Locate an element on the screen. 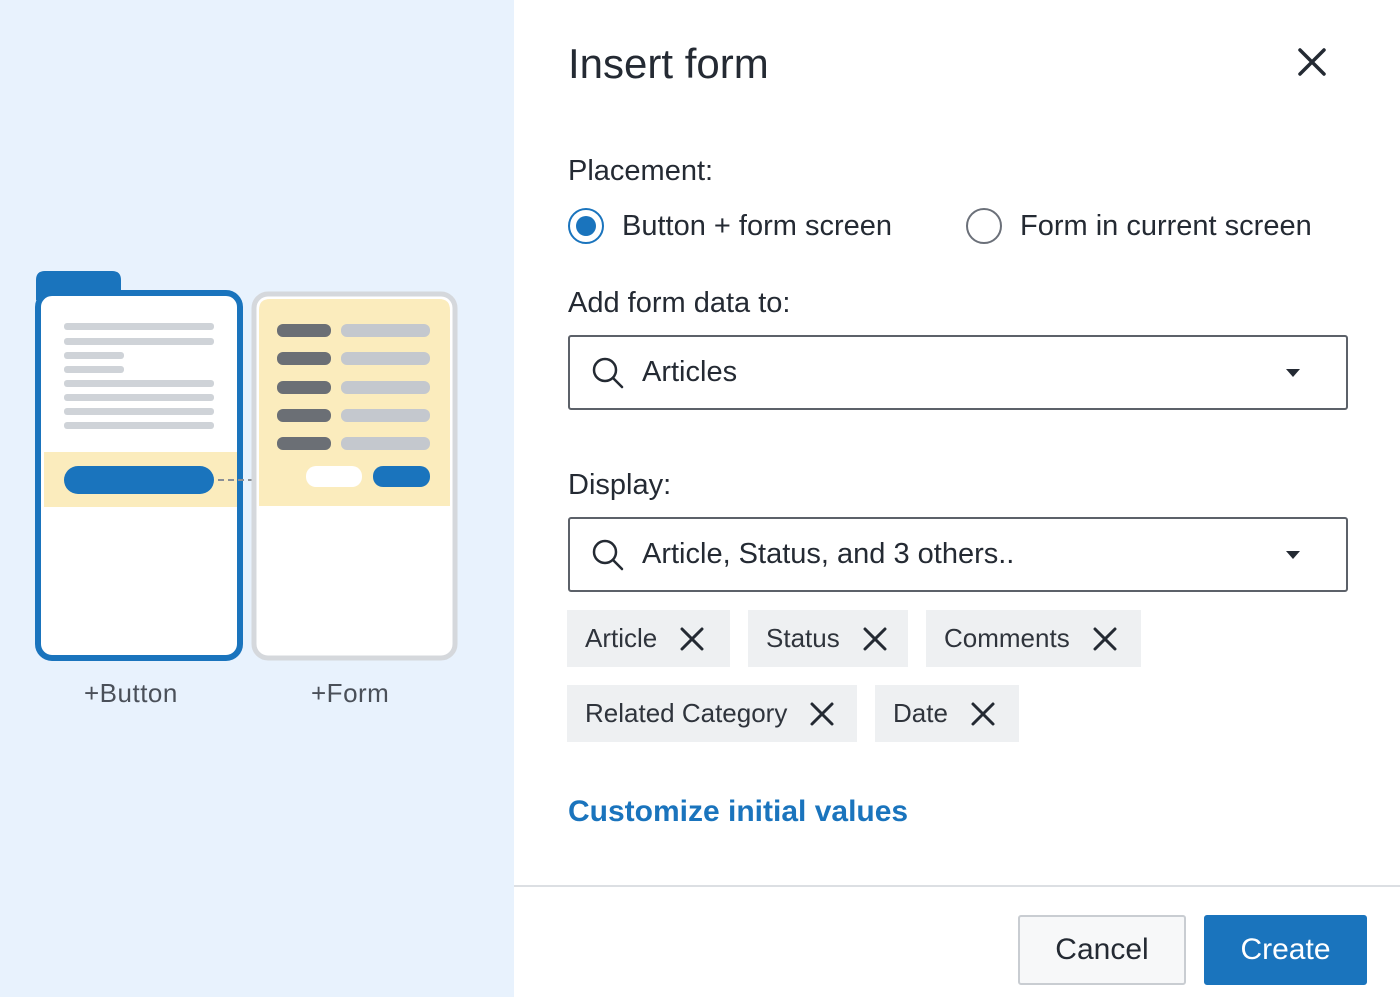 This screenshot has height=997, width=1400. radio-label: Button + form screen is located at coordinates (757, 225).